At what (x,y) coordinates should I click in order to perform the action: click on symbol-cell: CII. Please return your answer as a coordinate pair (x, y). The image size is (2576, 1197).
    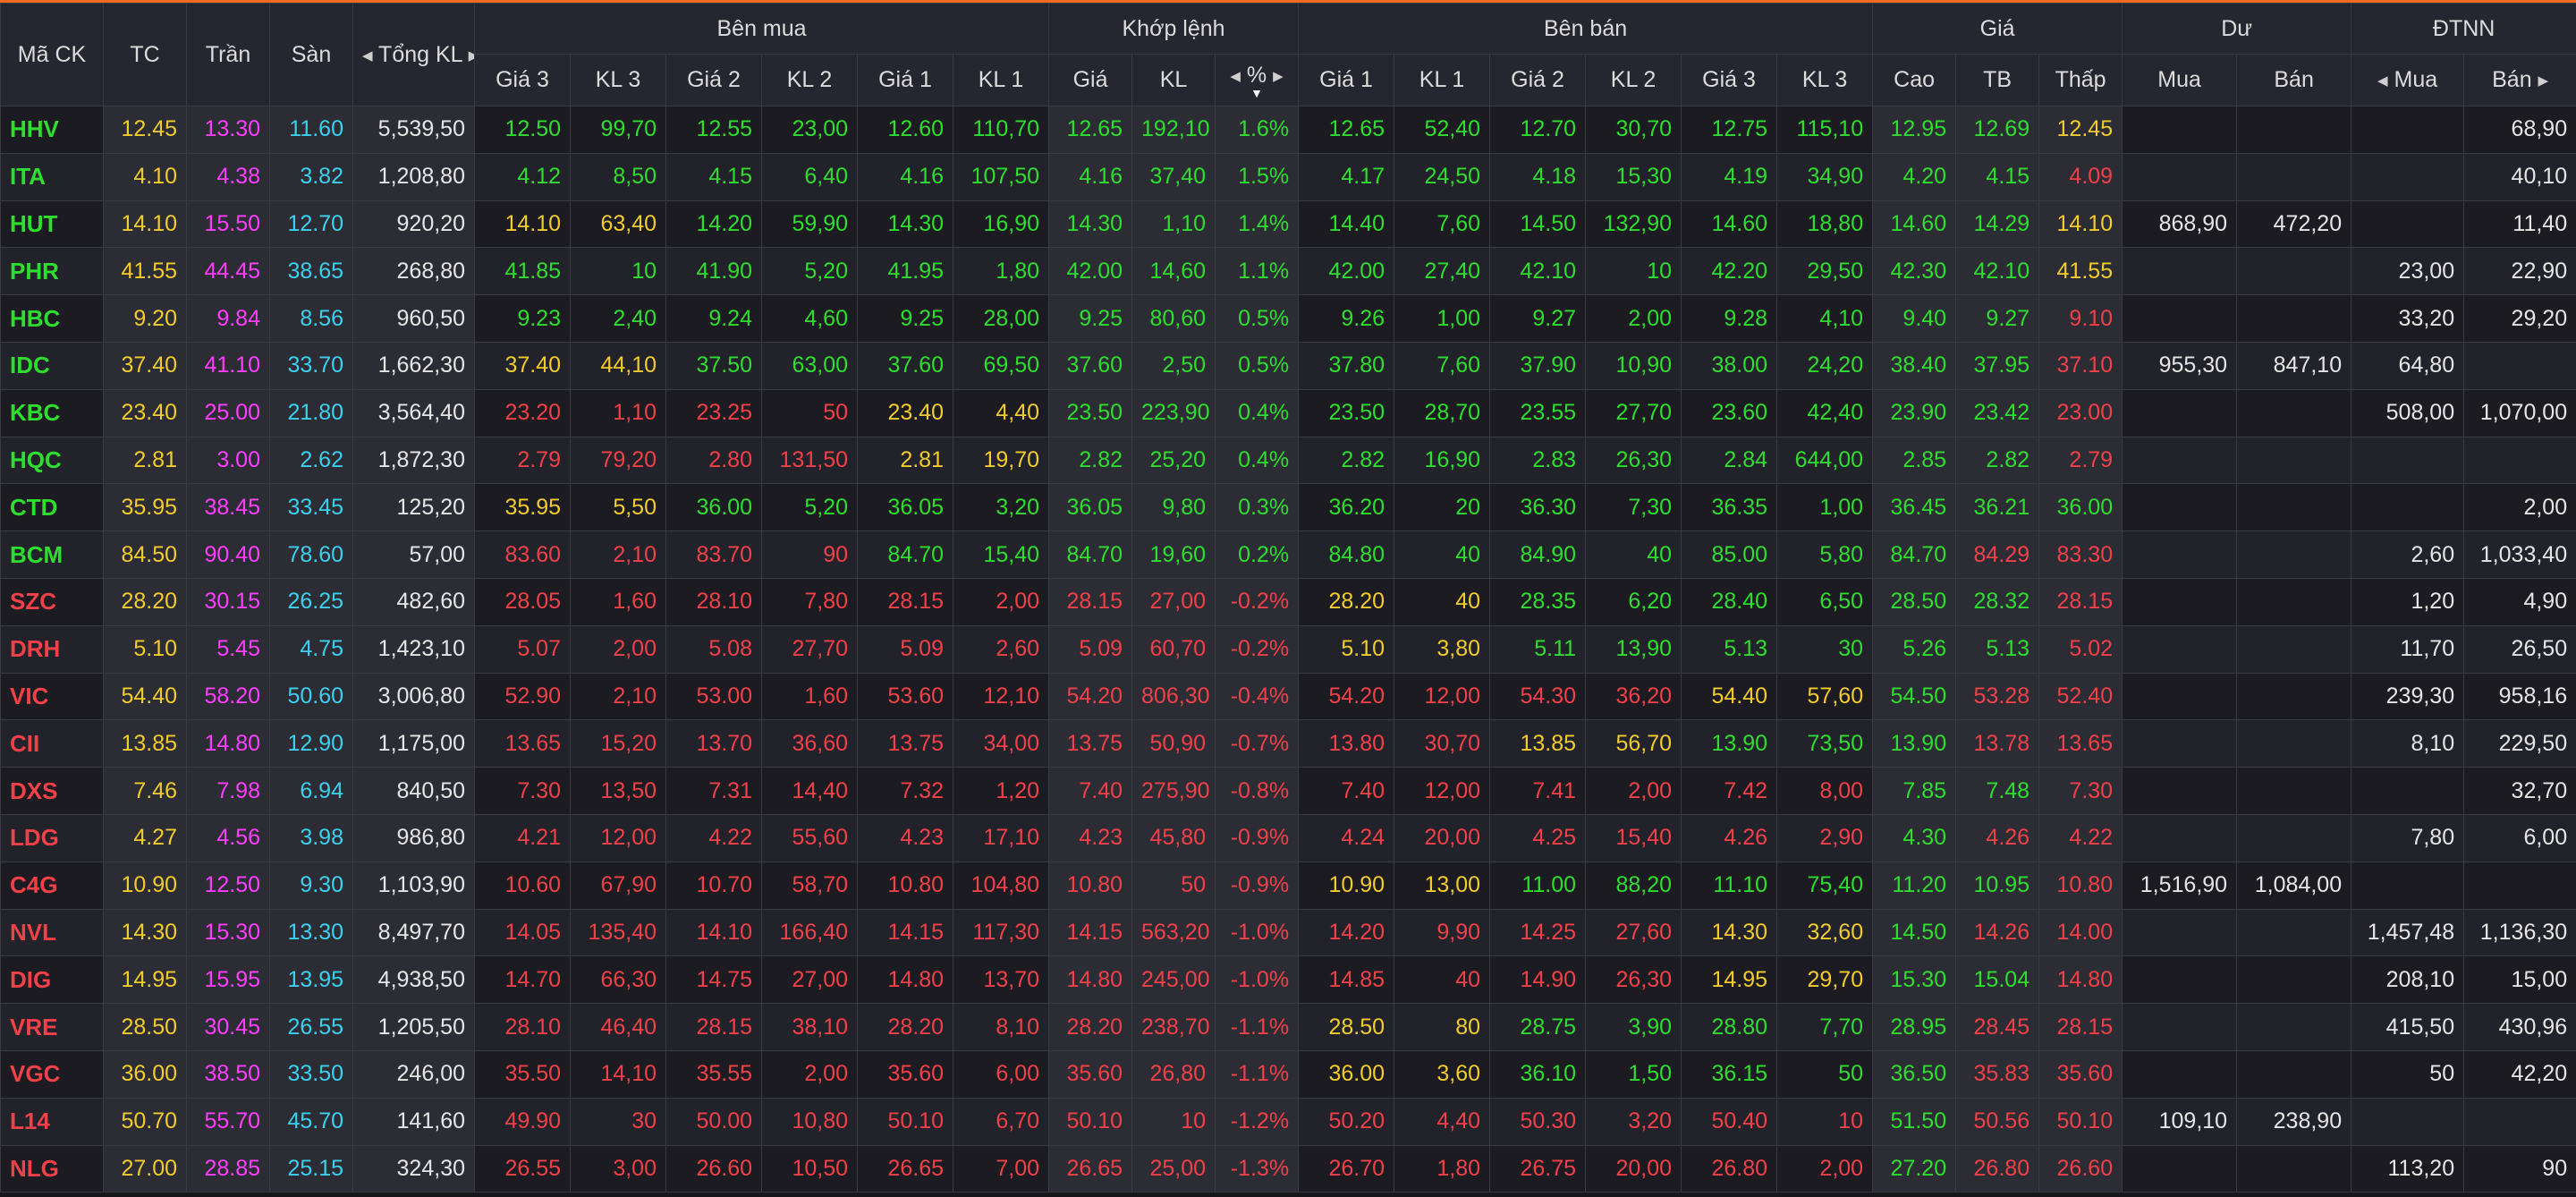
    Looking at the image, I should click on (52, 744).